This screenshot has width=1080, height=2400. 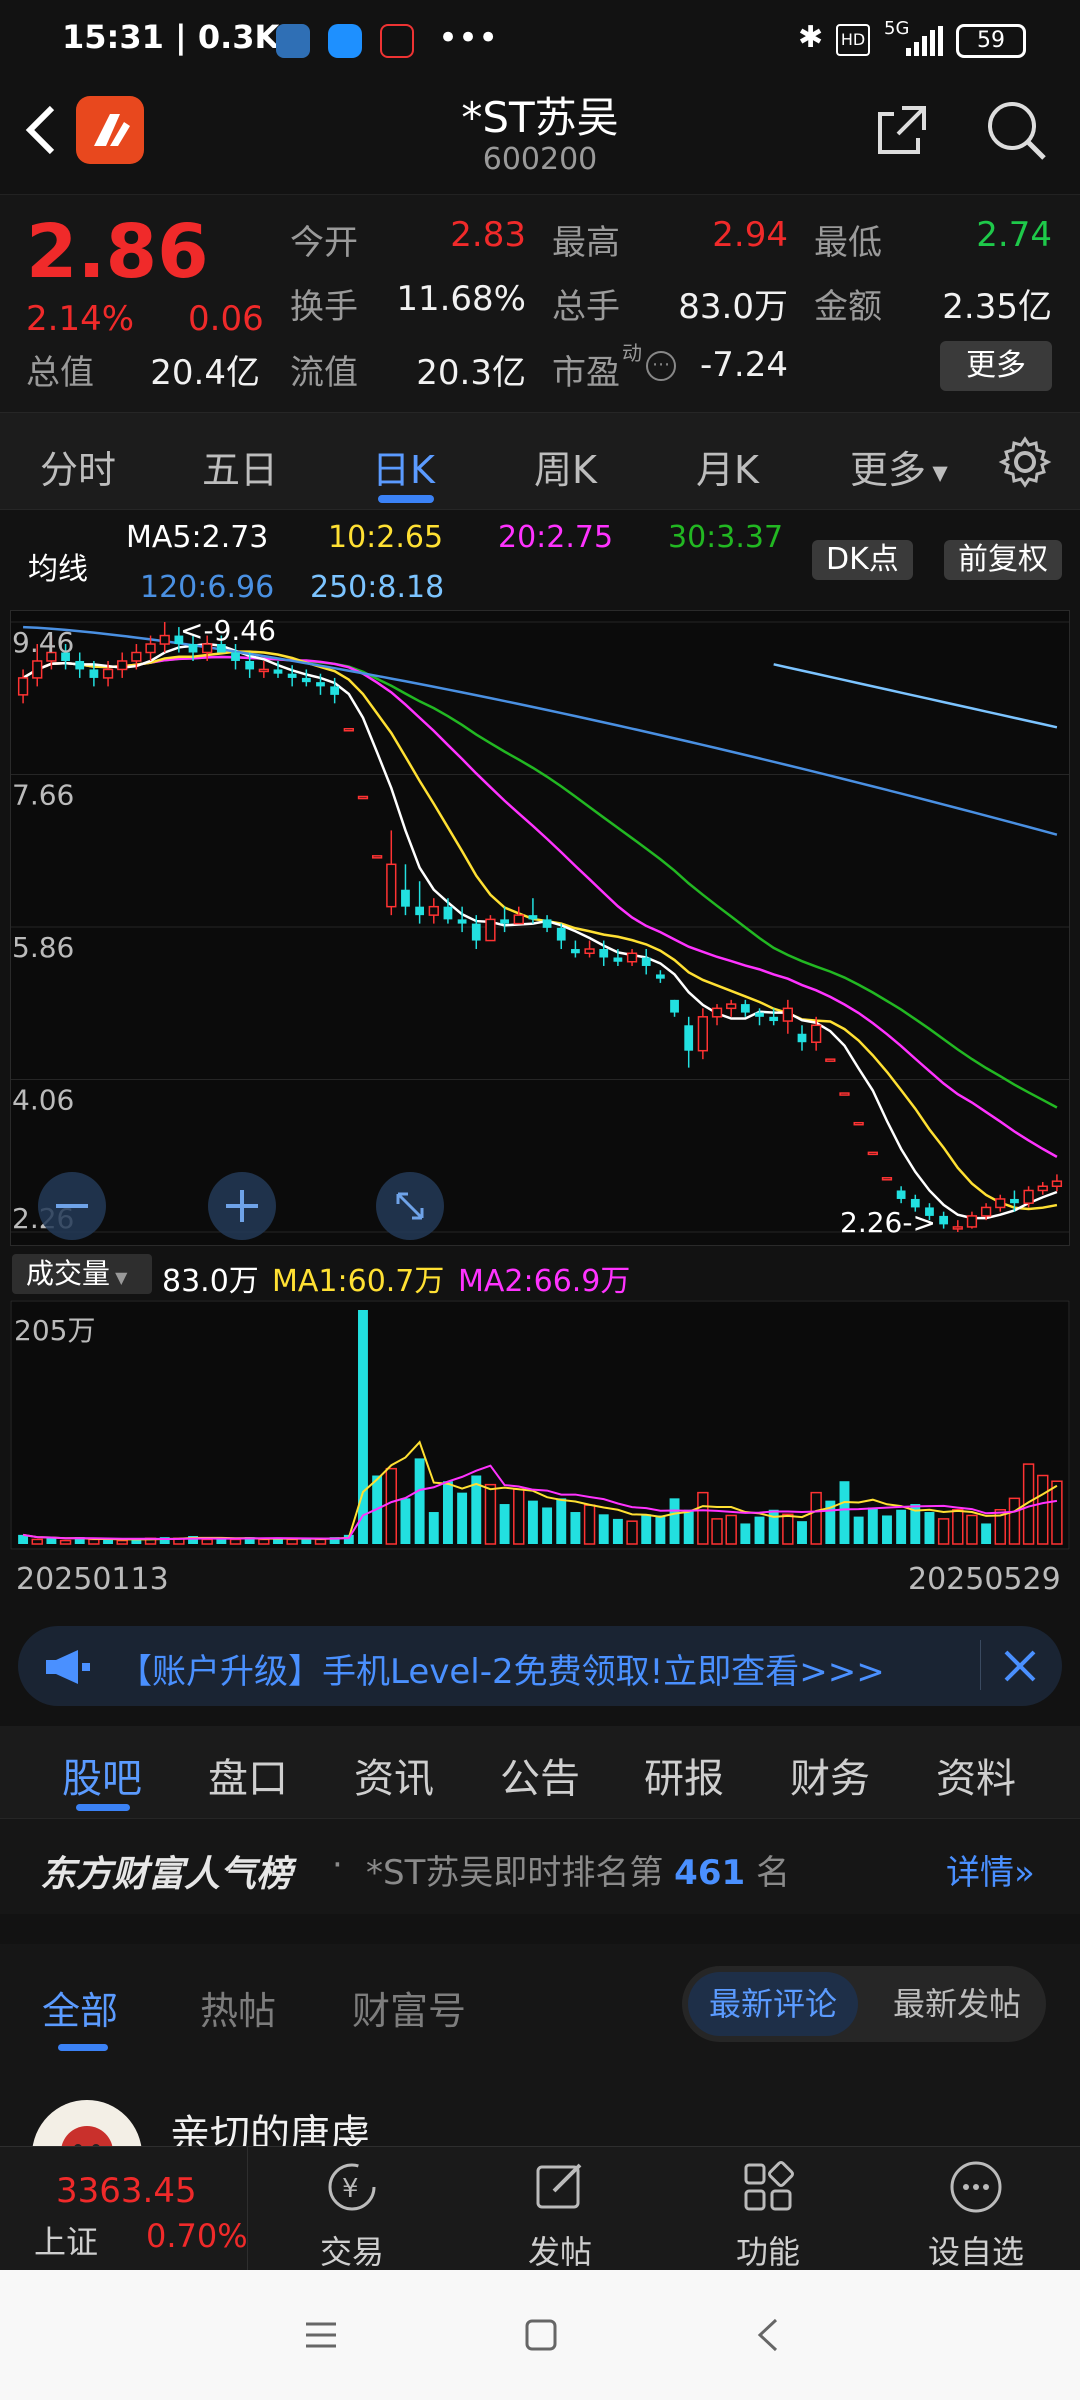 I want to click on content-tabs: 股吧 盘口 资讯 公告 研报 财务 资料, so click(x=540, y=1772).